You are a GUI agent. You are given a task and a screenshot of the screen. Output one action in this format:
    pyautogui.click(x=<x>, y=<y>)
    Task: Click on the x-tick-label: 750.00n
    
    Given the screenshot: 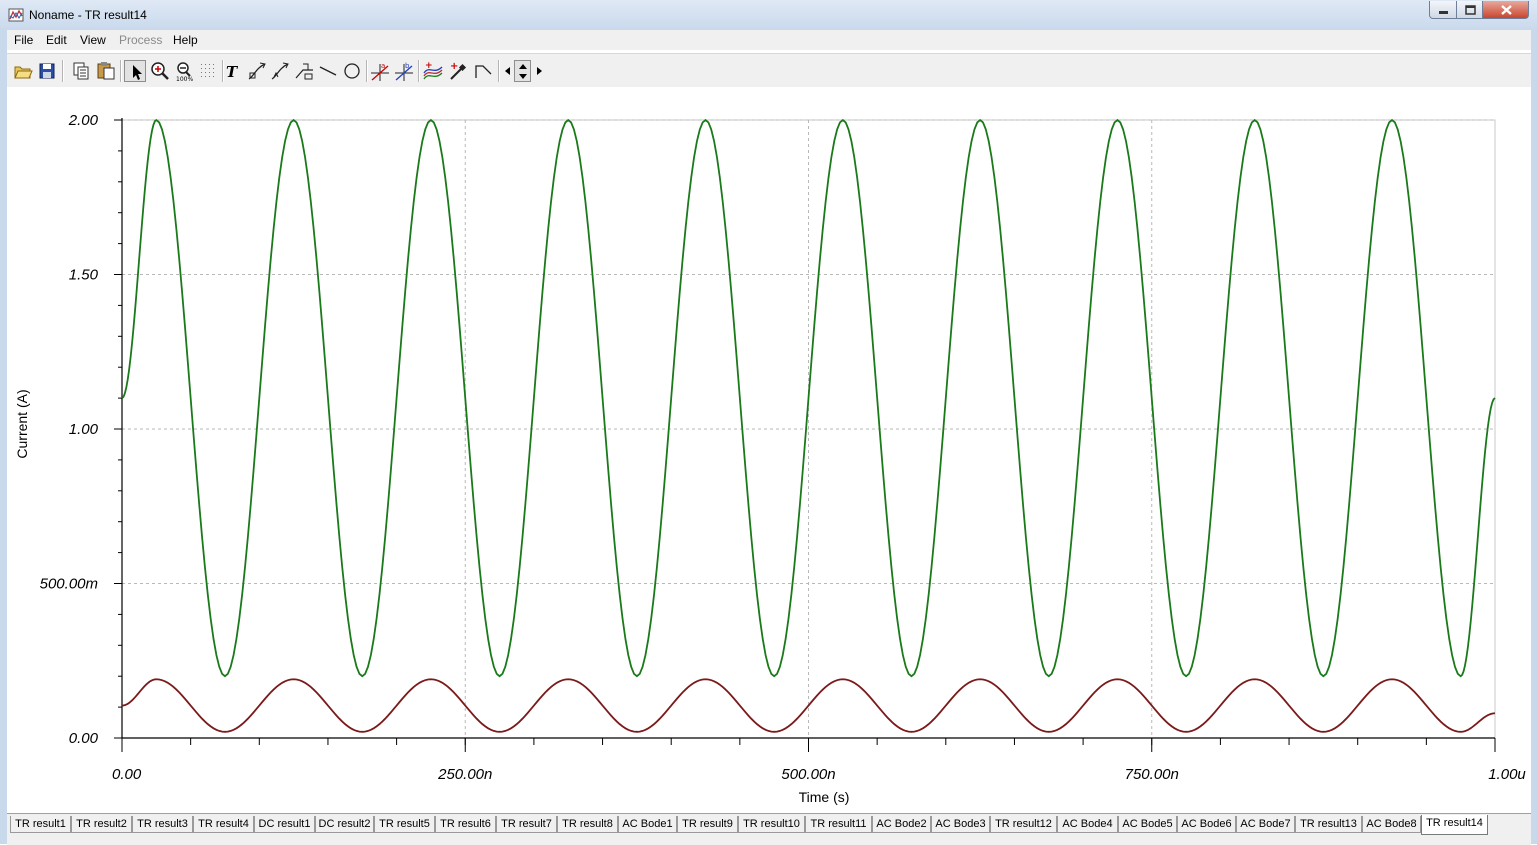 What is the action you would take?
    pyautogui.click(x=1152, y=774)
    